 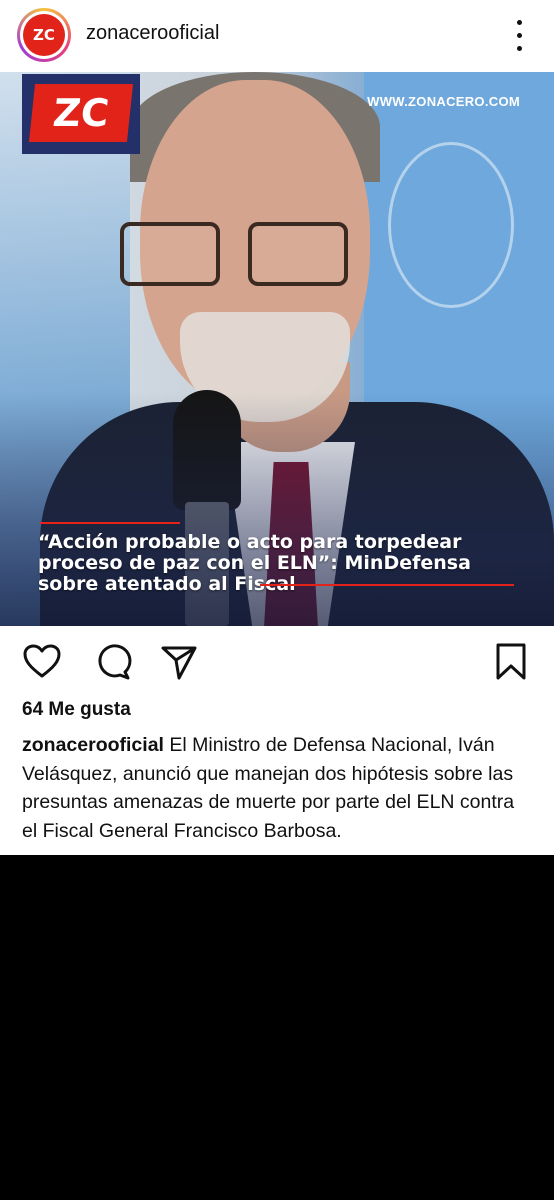 What do you see at coordinates (443, 101) in the screenshot?
I see `site-url: WWW.ZONACERO.COM` at bounding box center [443, 101].